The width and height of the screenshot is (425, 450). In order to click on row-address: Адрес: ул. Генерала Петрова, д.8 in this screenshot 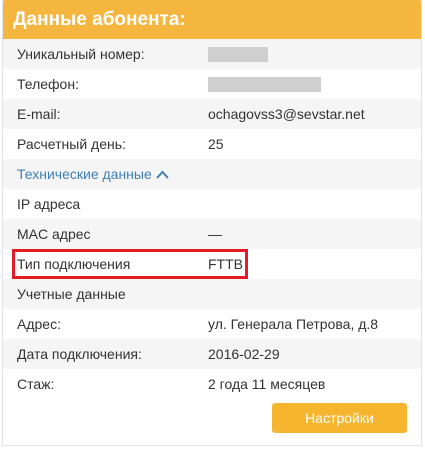, I will do `click(212, 324)`.